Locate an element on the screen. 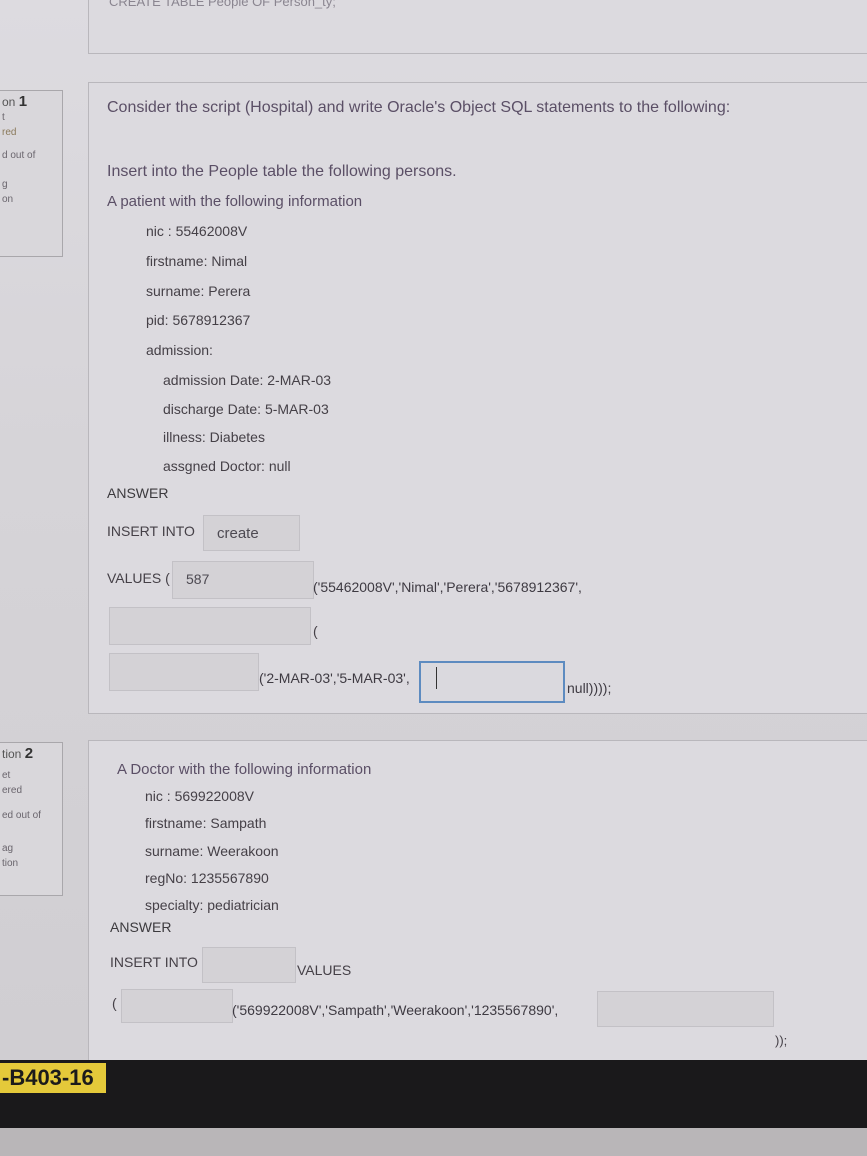 This screenshot has width=867, height=1156. doctor-intro: A Doctor with the following information is located at coordinates (244, 769).